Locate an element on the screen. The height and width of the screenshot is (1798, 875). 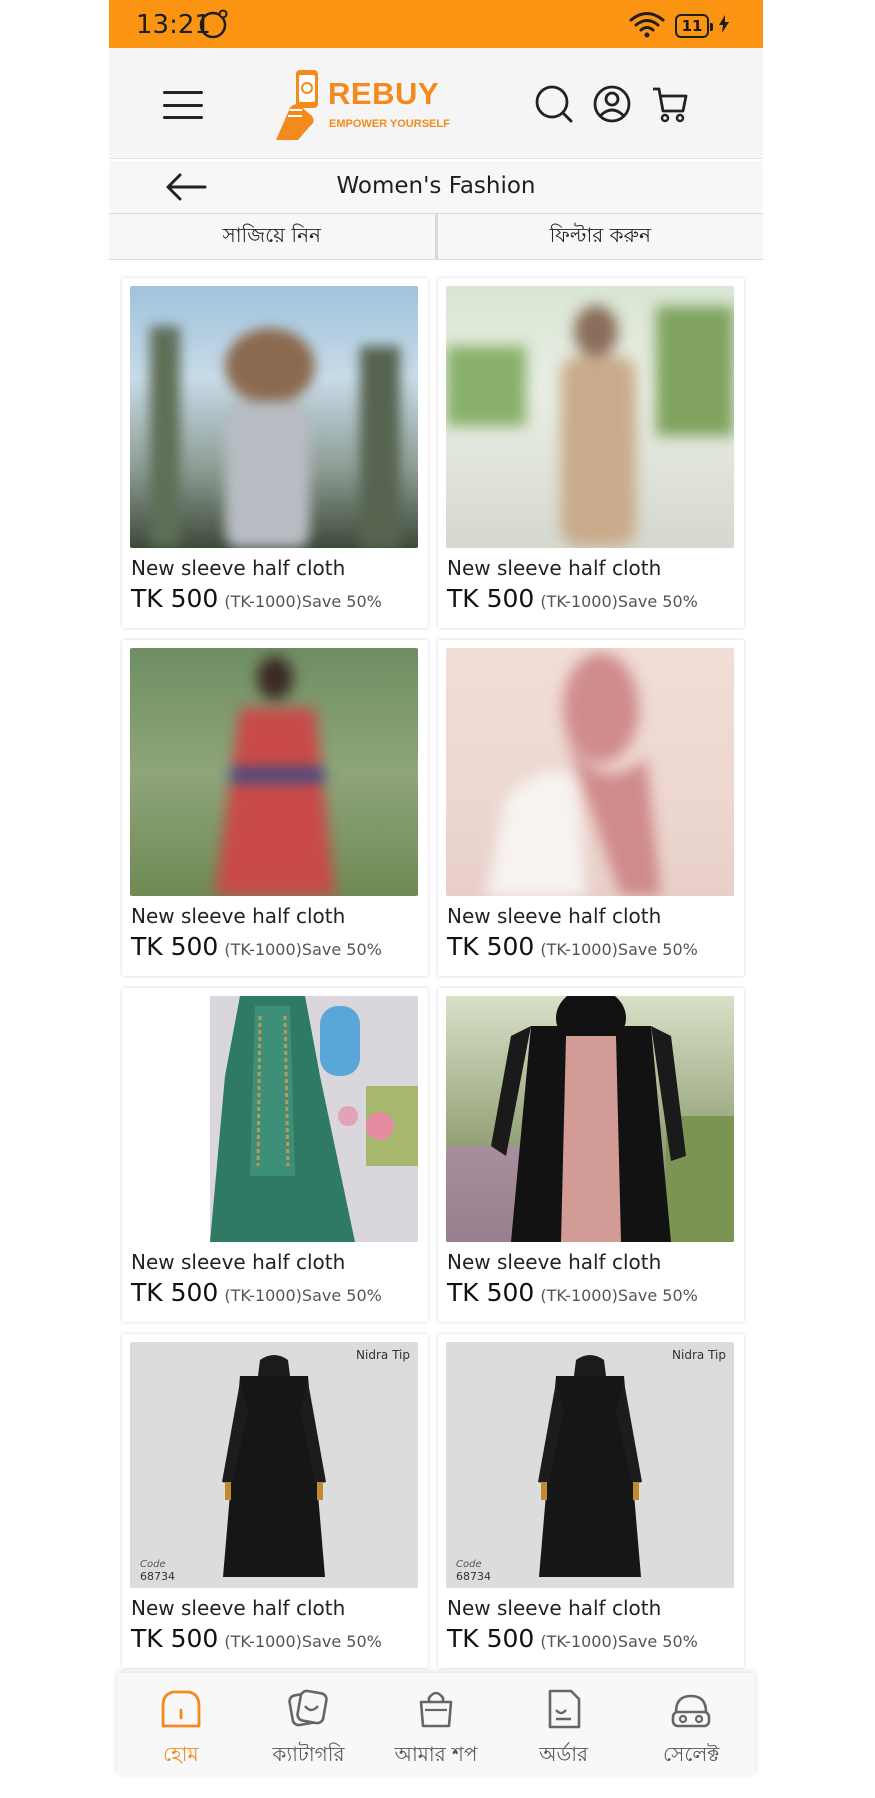
nav-select-label: সেলেক্ট is located at coordinates (691, 1754).